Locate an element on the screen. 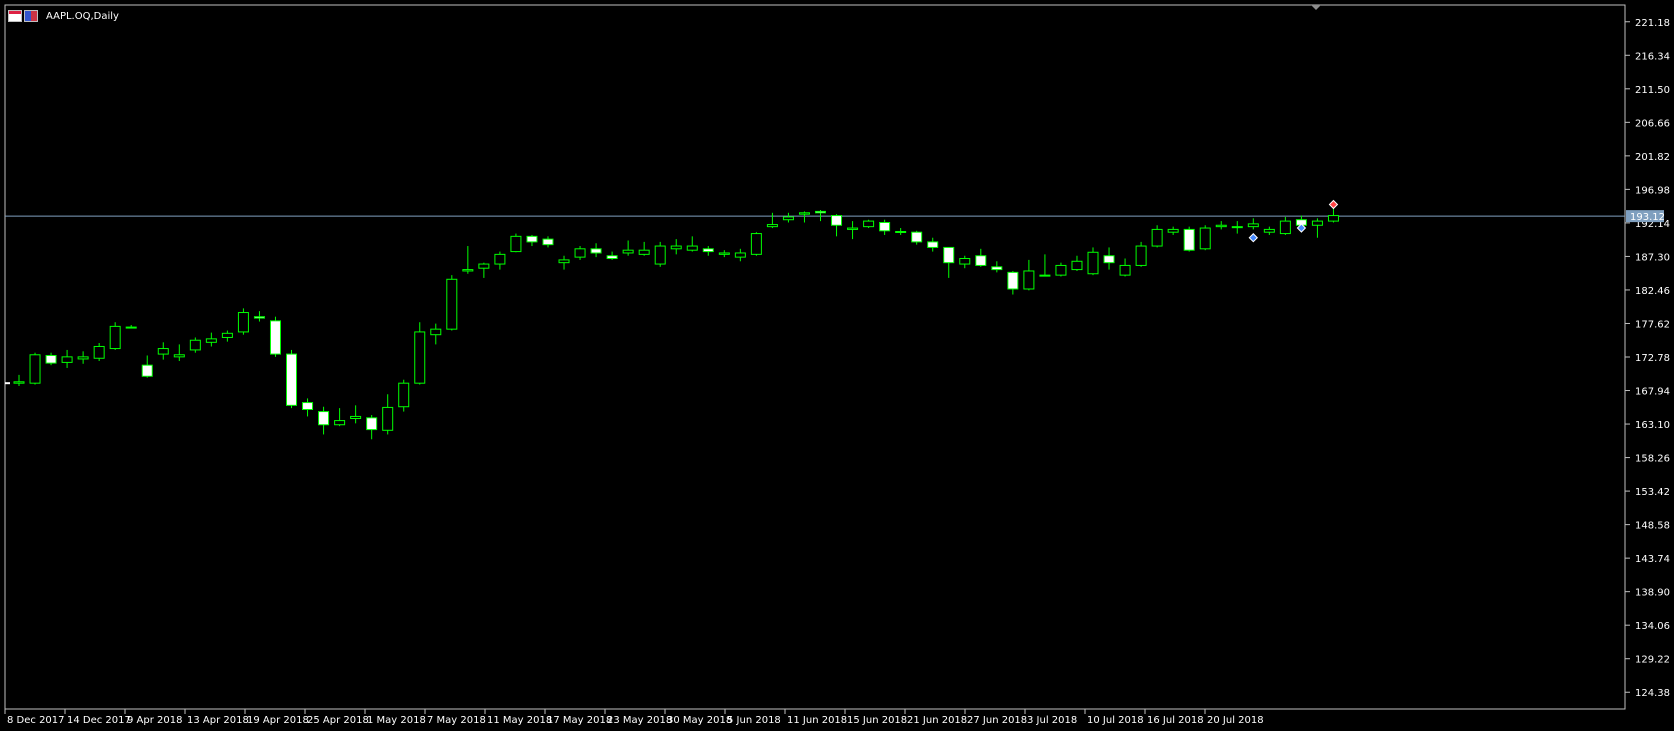 This screenshot has height=731, width=1674. x-tick-label: 20 Jul 2018 is located at coordinates (1235, 720).